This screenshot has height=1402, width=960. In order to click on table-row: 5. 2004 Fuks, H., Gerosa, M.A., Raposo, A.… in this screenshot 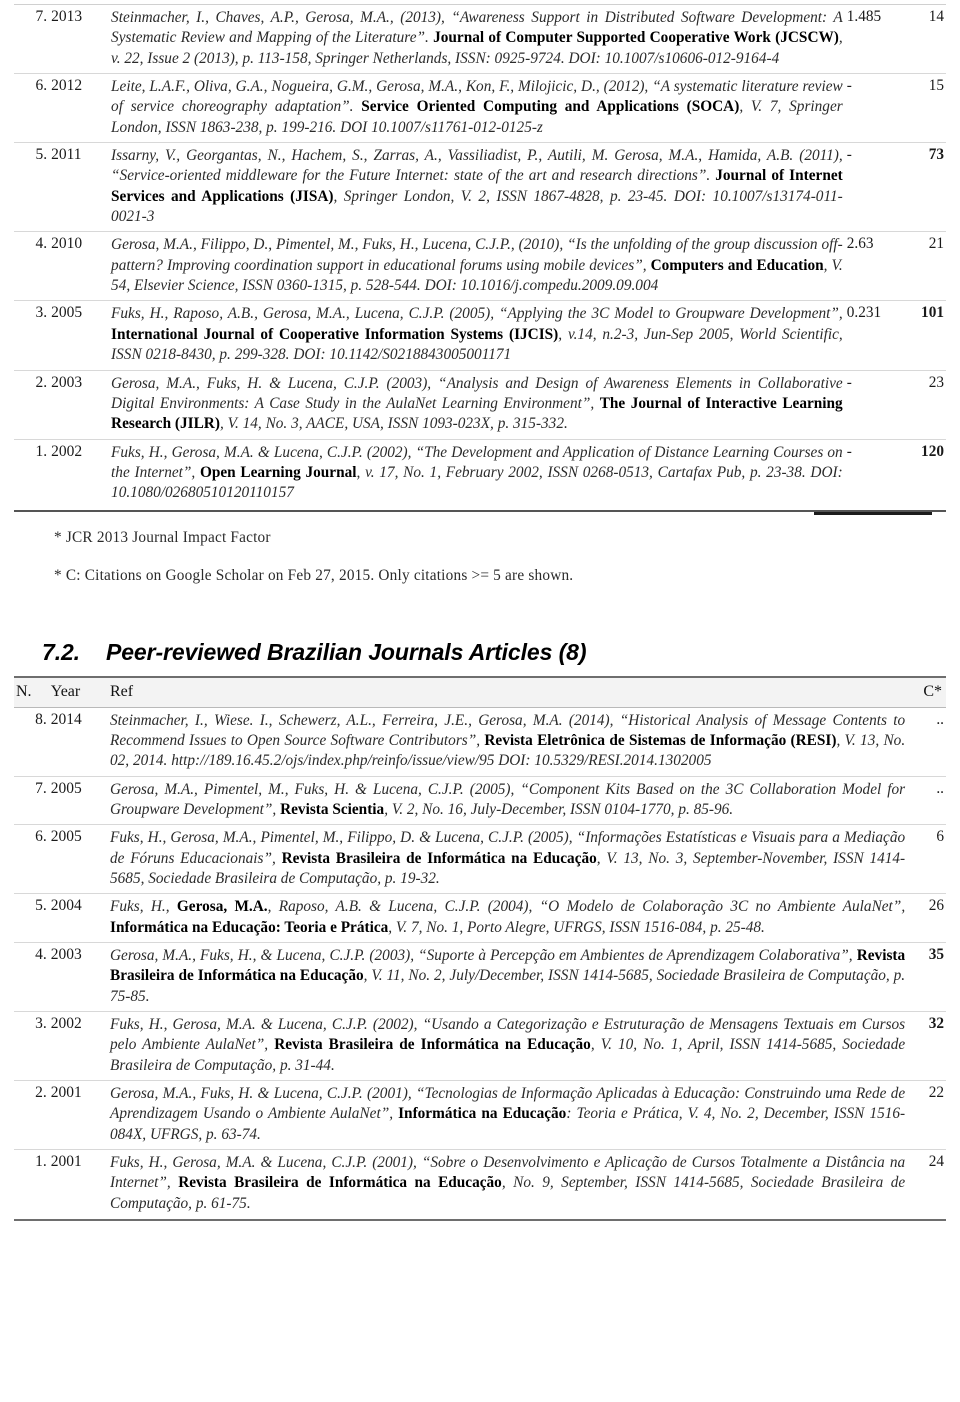, I will do `click(480, 918)`.